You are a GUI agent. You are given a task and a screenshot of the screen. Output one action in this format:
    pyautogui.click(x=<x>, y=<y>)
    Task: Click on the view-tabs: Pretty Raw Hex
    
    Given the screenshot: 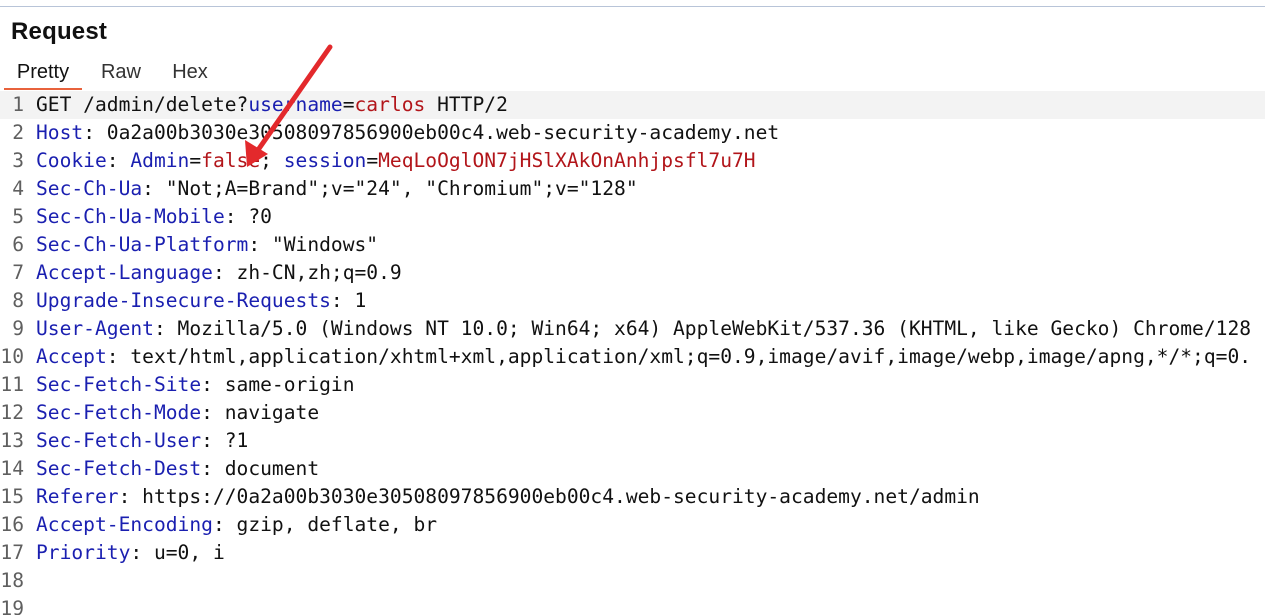 What is the action you would take?
    pyautogui.click(x=111, y=73)
    